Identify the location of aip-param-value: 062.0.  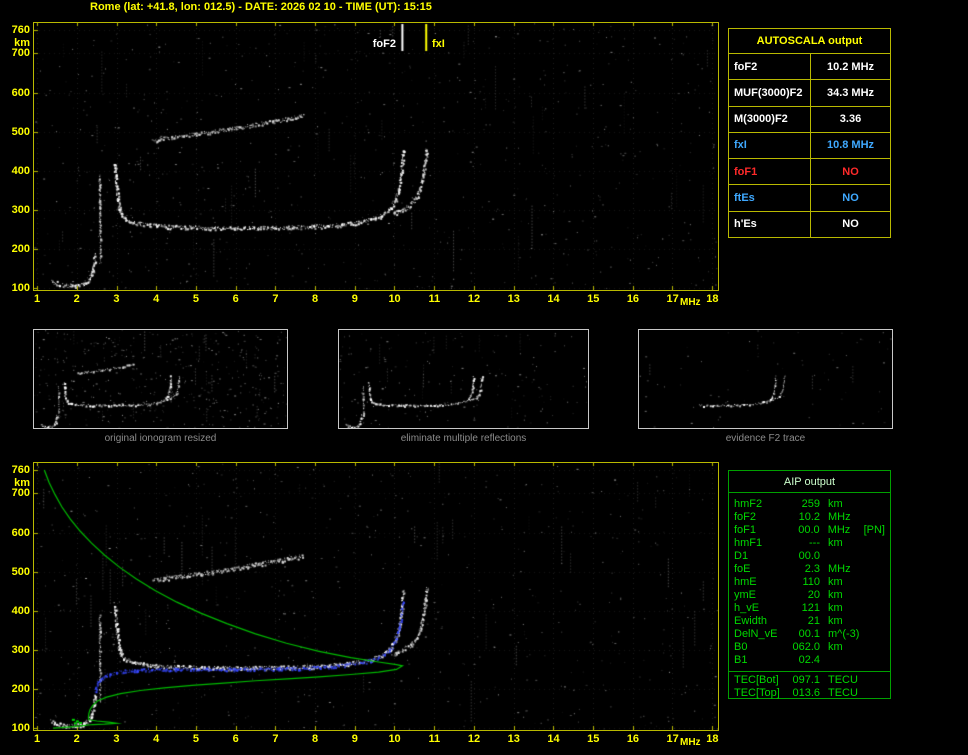
(806, 647).